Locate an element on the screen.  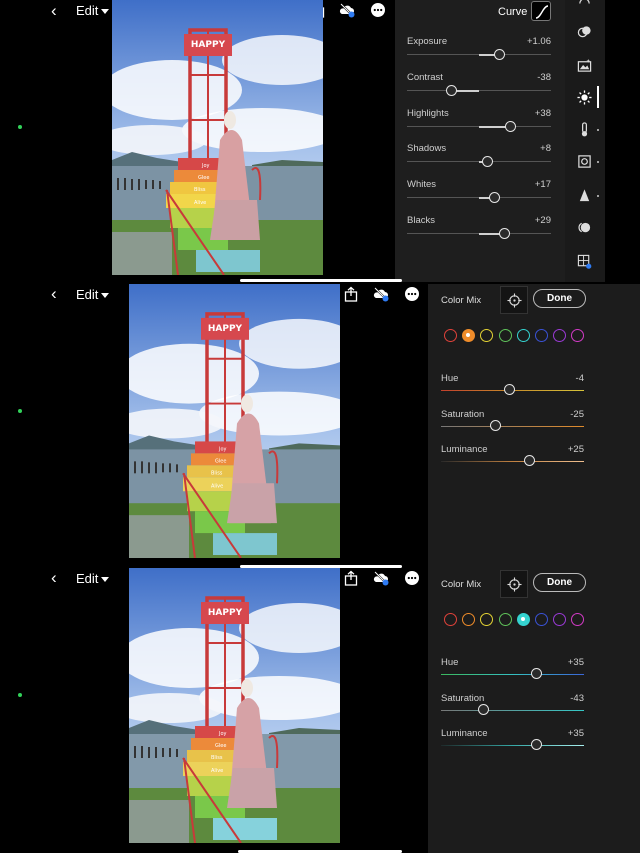
highlights-slider: Highlights +38 is located at coordinates (479, 122).